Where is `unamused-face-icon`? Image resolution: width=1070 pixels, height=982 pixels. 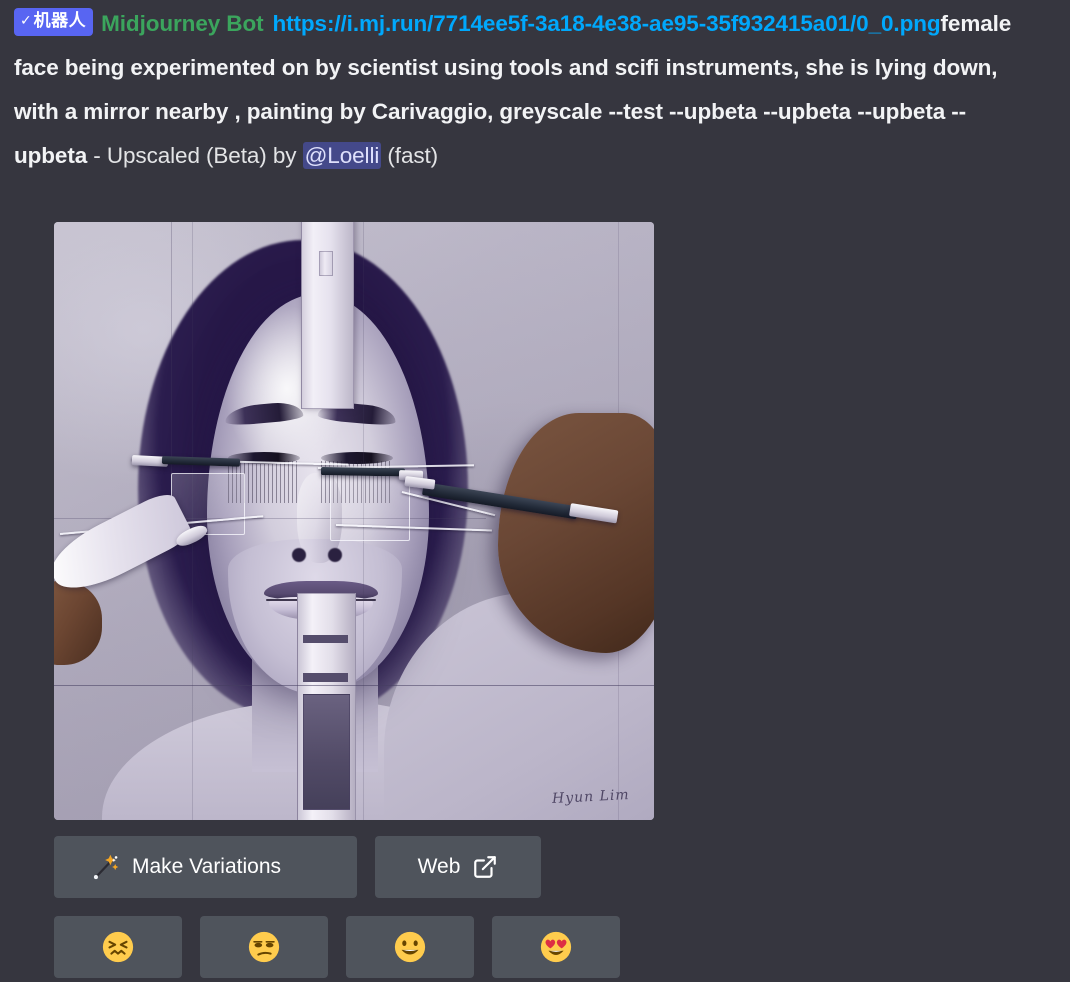
unamused-face-icon is located at coordinates (264, 947).